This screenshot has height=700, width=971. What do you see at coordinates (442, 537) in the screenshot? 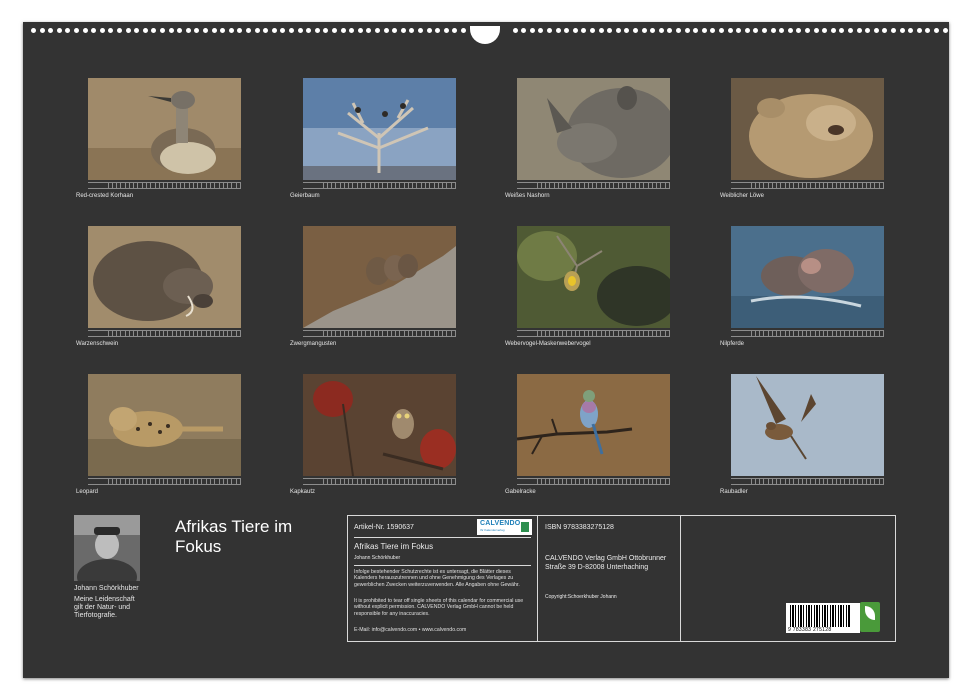
I see `divider` at bounding box center [442, 537].